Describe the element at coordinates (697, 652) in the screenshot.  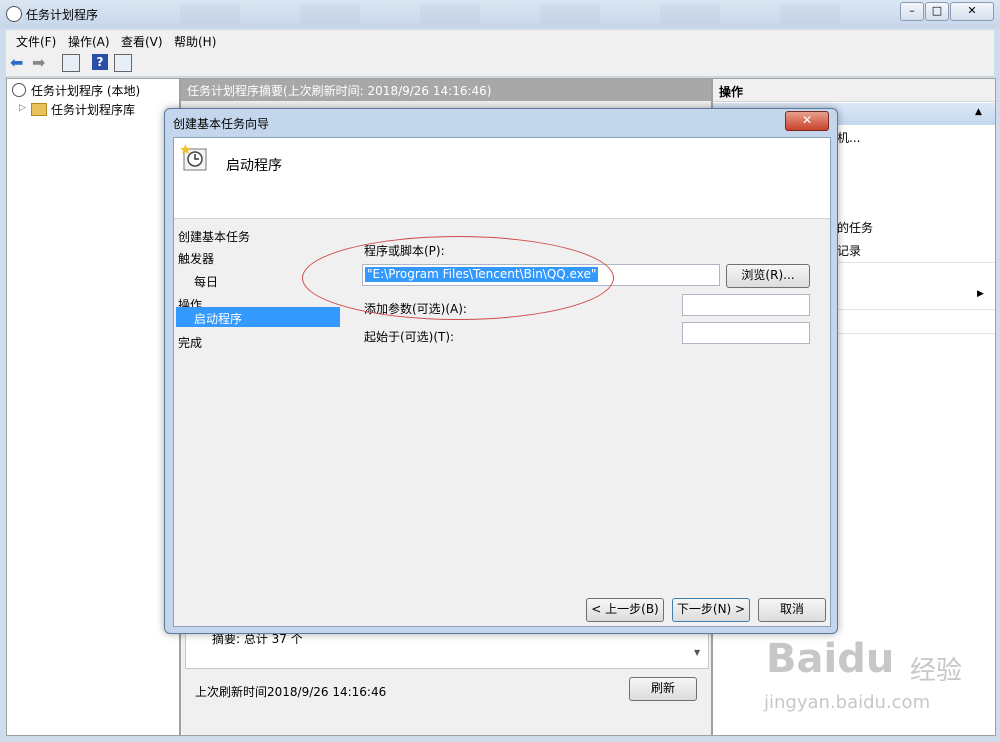
I see `scroll-down-icon: ▼` at that location.